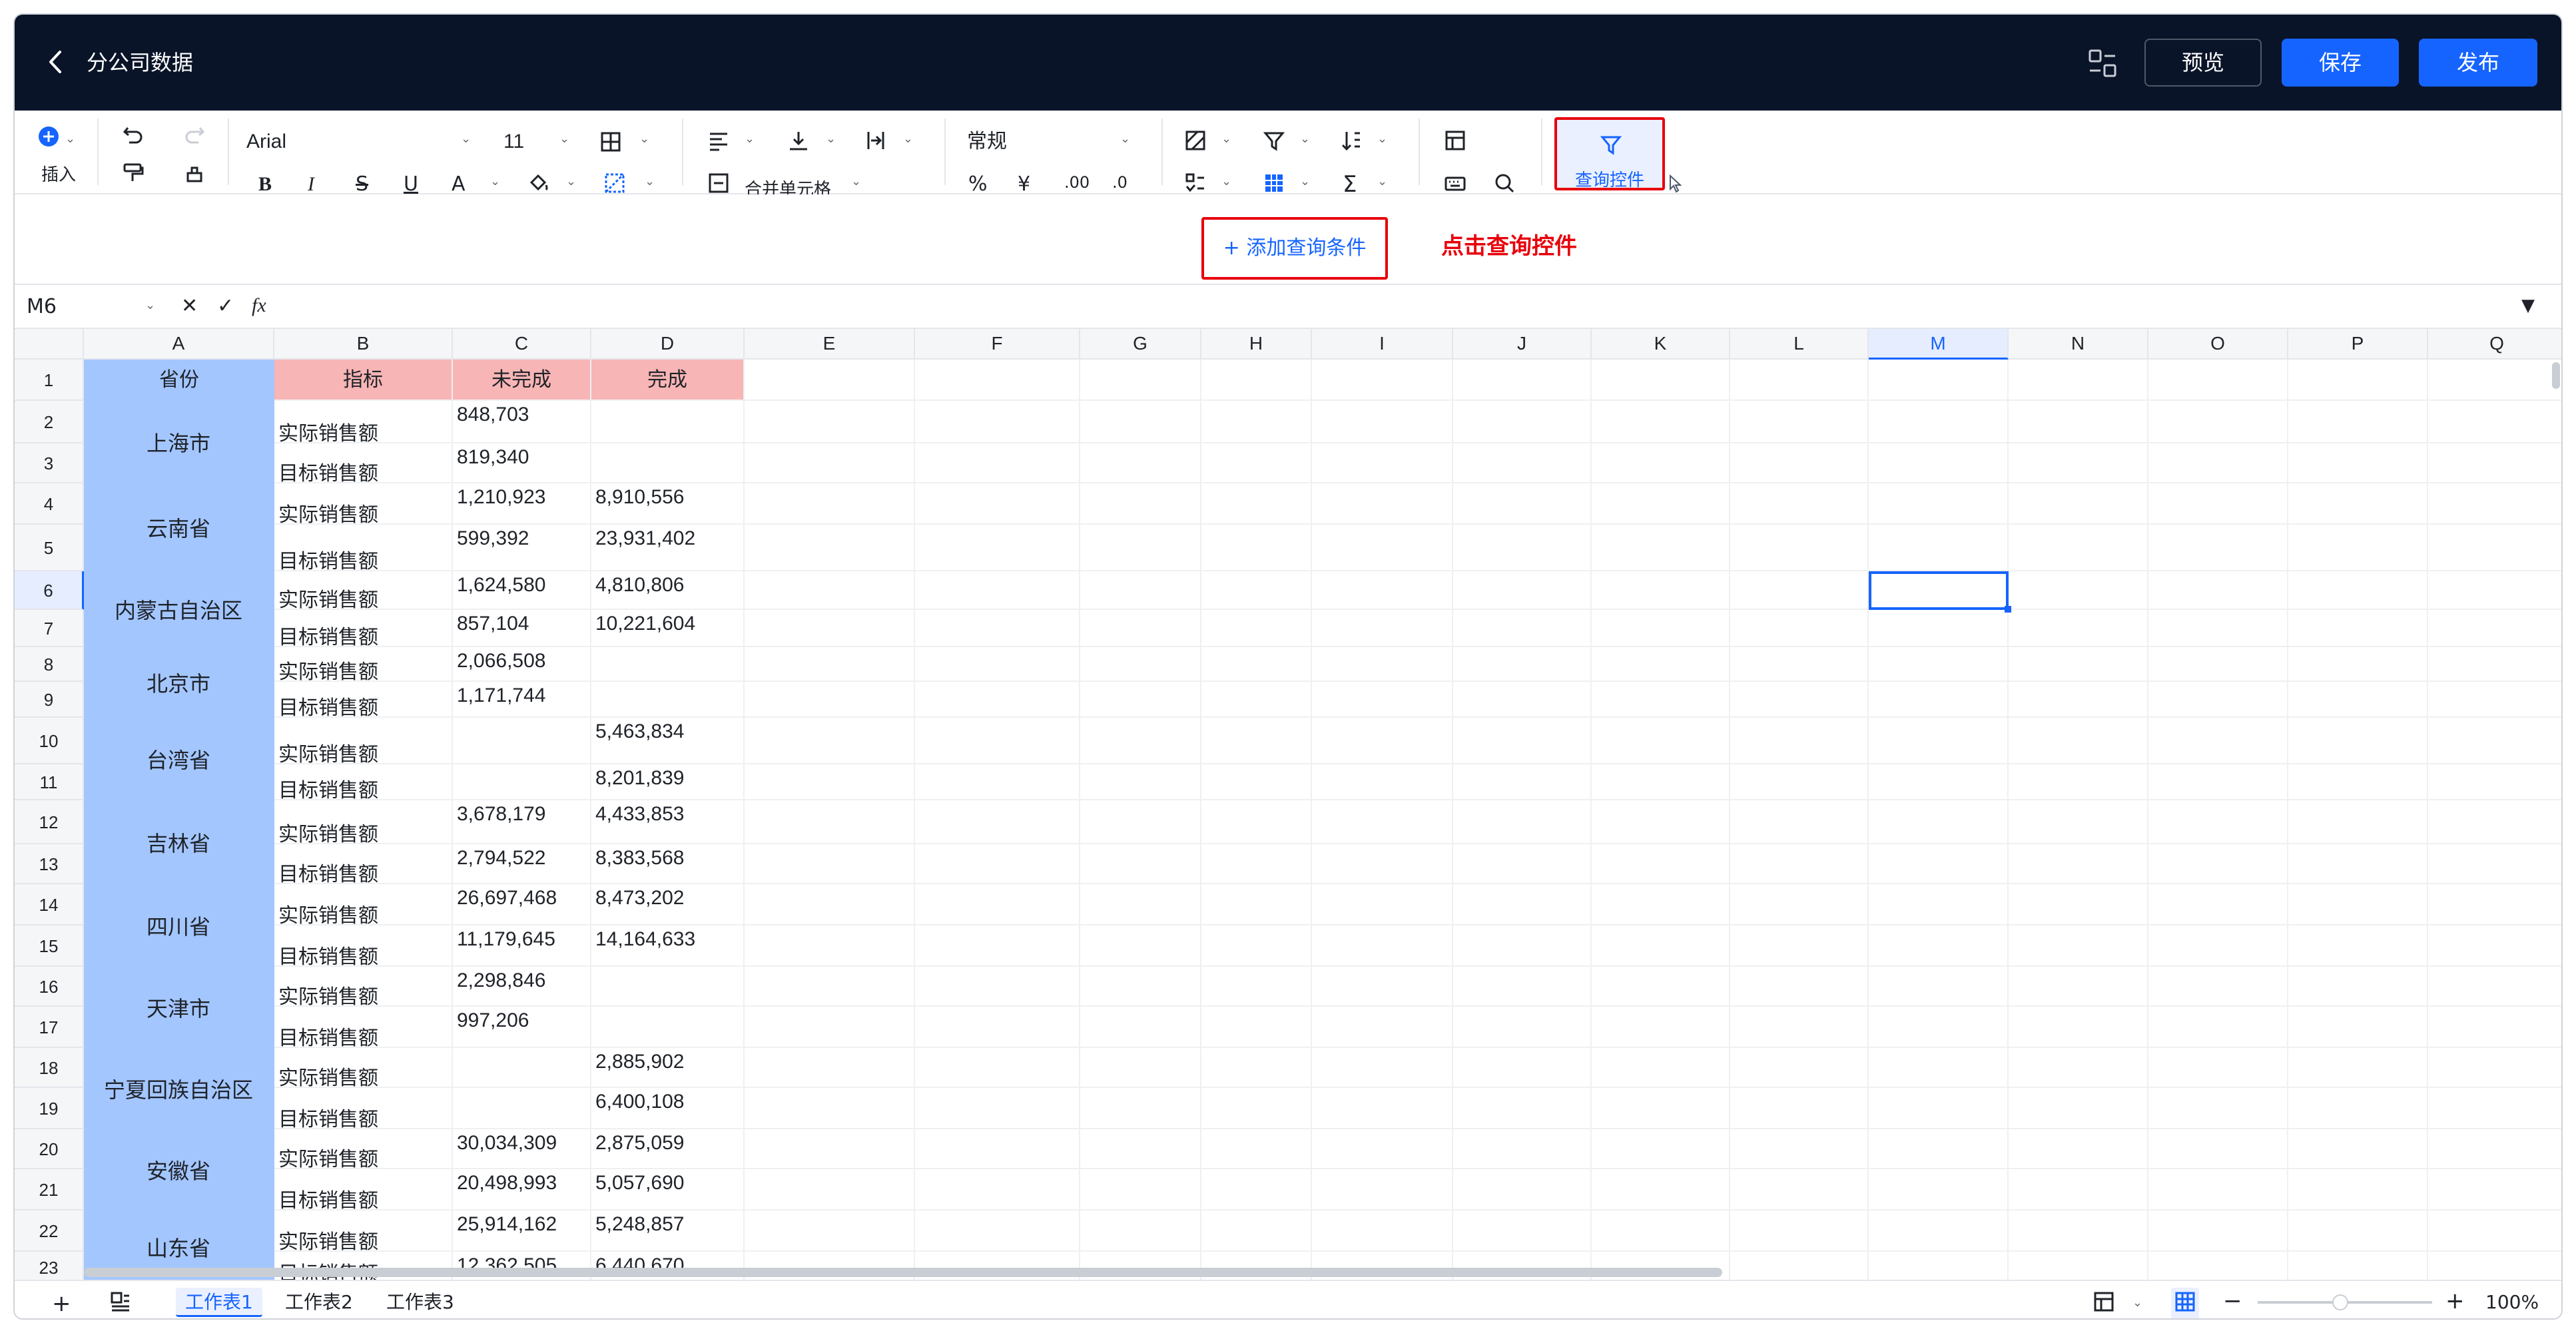 The width and height of the screenshot is (2576, 1333). What do you see at coordinates (363, 345) in the screenshot?
I see `column-header: B` at bounding box center [363, 345].